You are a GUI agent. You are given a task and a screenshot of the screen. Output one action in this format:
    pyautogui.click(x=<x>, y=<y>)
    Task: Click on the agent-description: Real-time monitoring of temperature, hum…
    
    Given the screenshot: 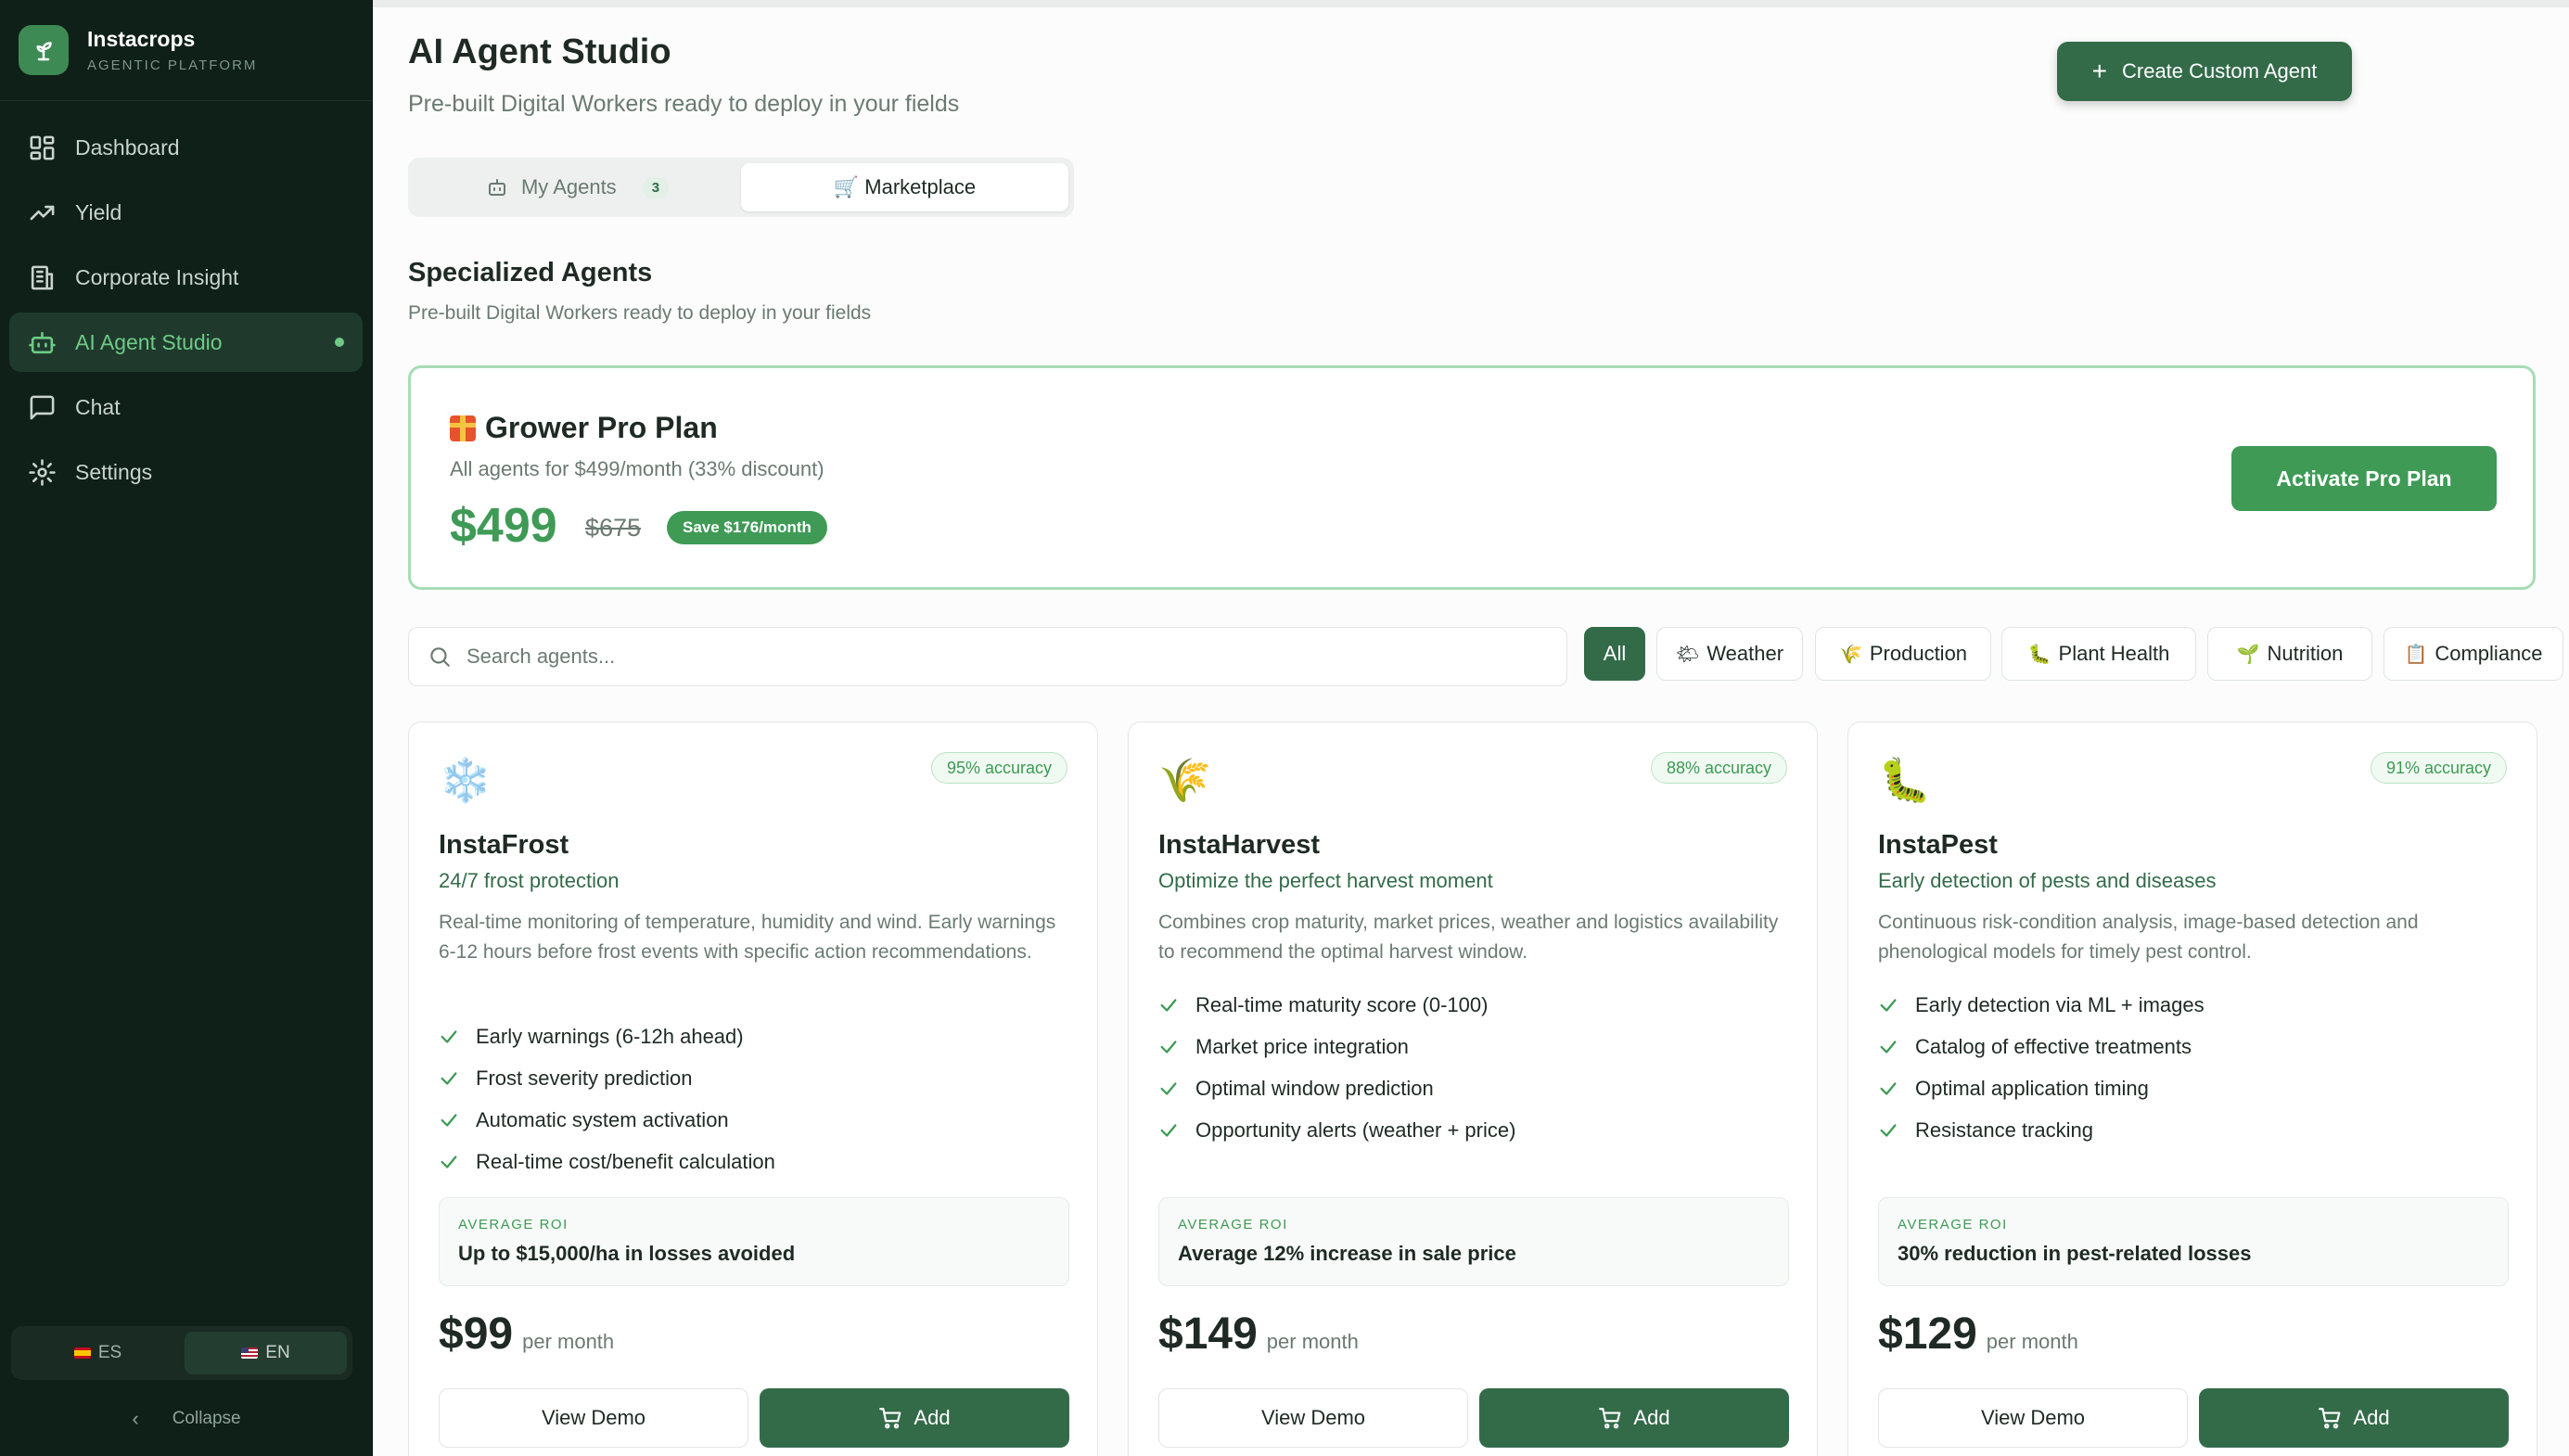 What is the action you would take?
    pyautogui.click(x=747, y=937)
    